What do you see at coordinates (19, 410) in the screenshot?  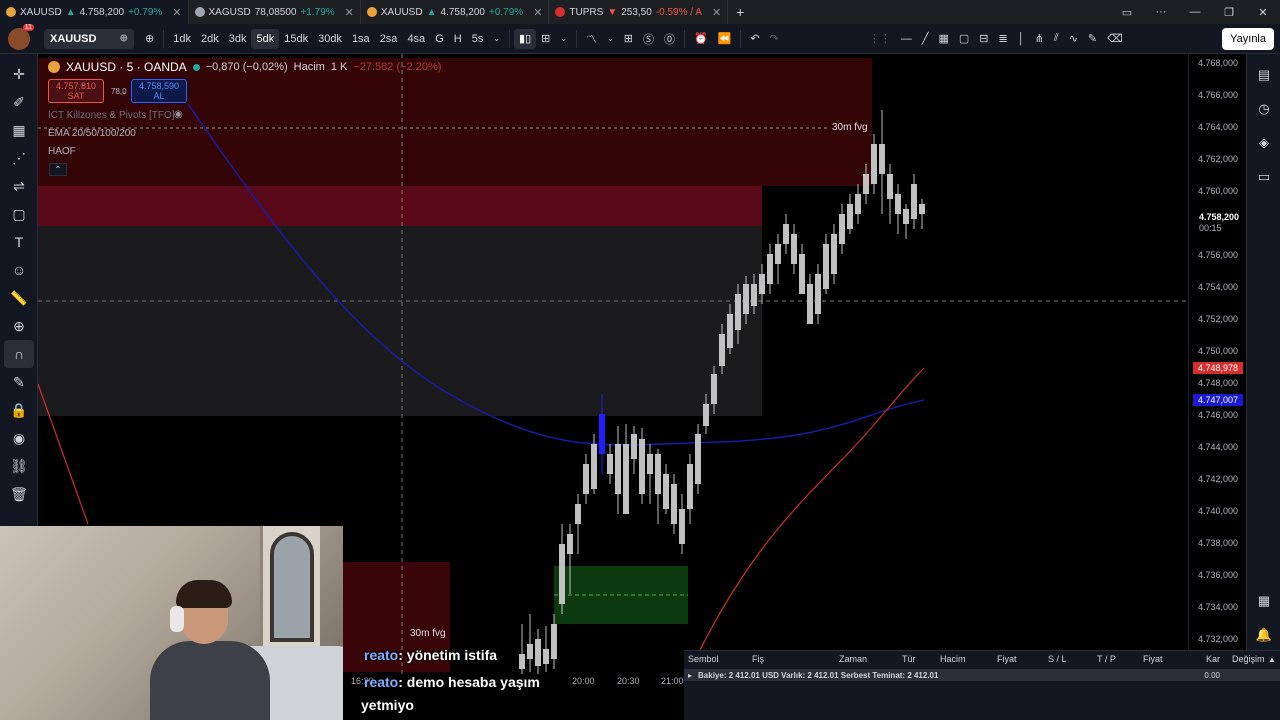 I see `lock-icon: 🔒` at bounding box center [19, 410].